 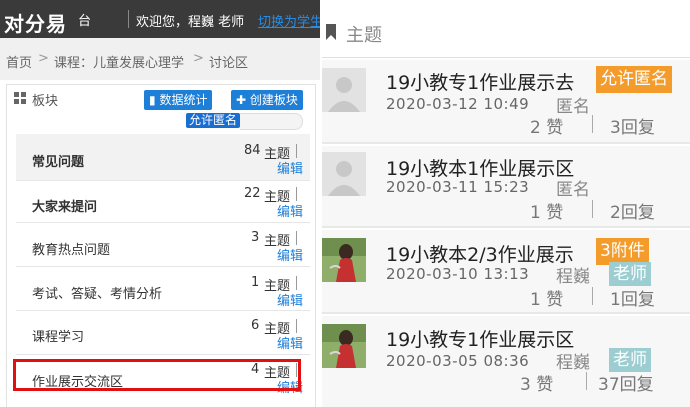 What do you see at coordinates (97, 292) in the screenshot?
I see `board-item-exams: 考试、答疑、考情分析` at bounding box center [97, 292].